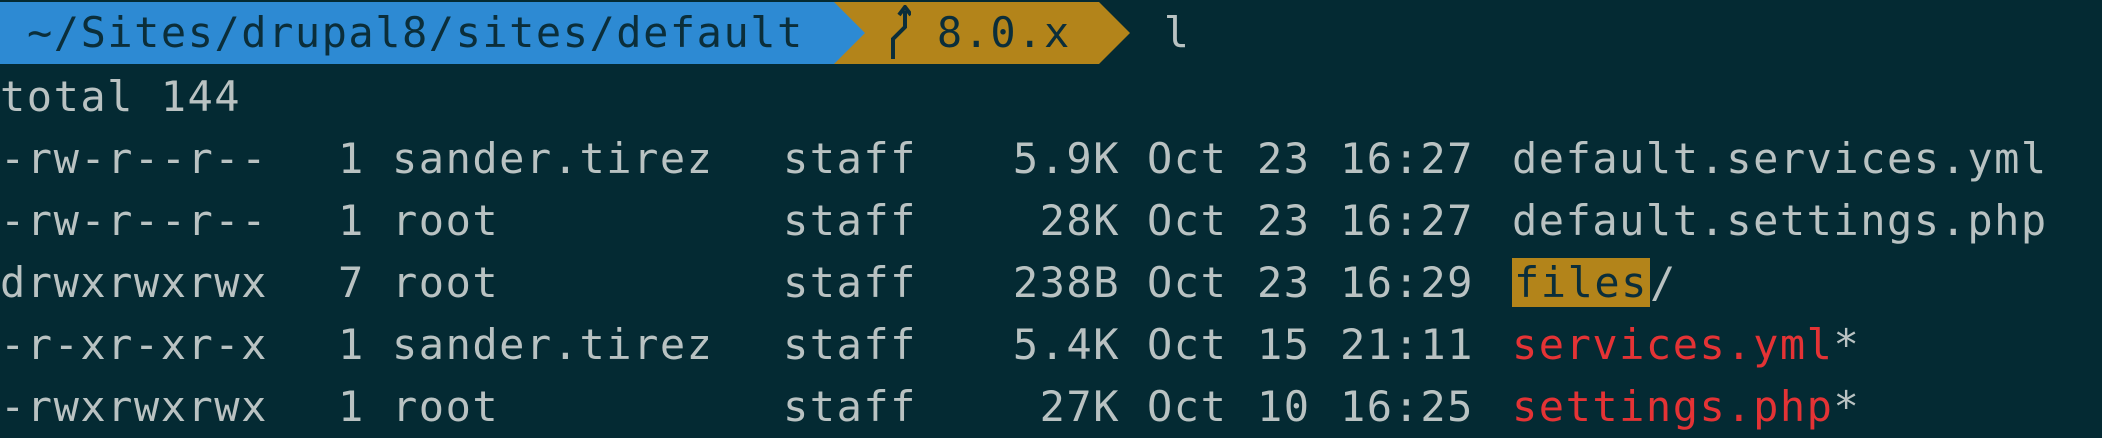 The height and width of the screenshot is (438, 2102). Describe the element at coordinates (900, 32) in the screenshot. I see `git-branch-icon` at that location.